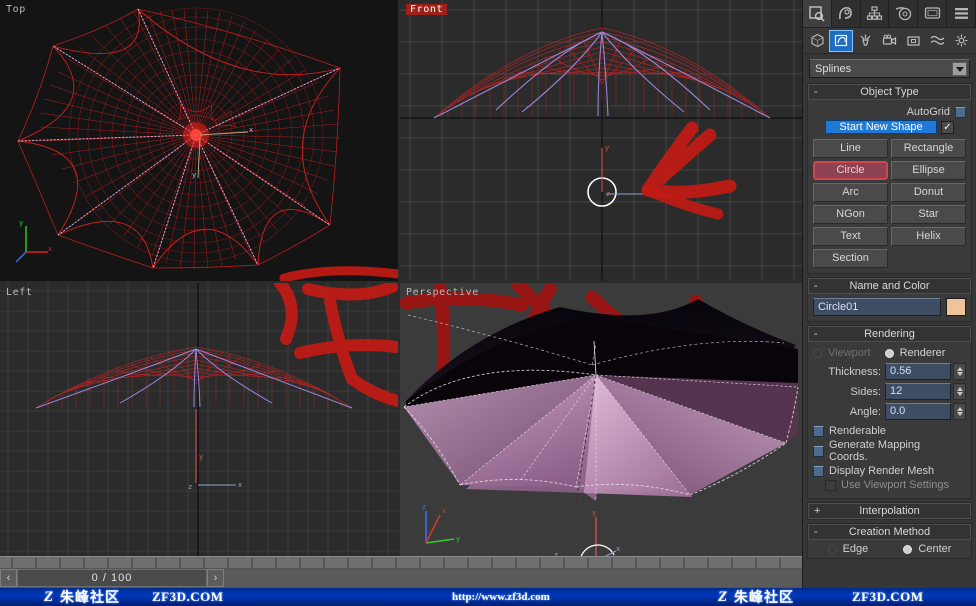 This screenshot has height=606, width=976. What do you see at coordinates (850, 148) in the screenshot?
I see `object-button-line: Line` at bounding box center [850, 148].